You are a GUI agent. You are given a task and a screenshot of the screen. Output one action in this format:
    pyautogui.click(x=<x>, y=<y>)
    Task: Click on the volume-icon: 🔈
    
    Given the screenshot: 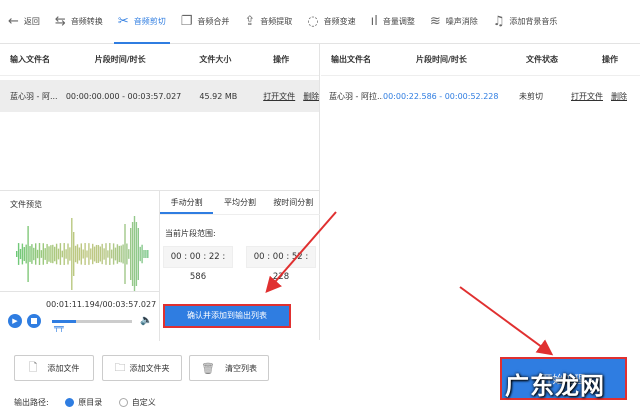 What is the action you would take?
    pyautogui.click(x=146, y=320)
    